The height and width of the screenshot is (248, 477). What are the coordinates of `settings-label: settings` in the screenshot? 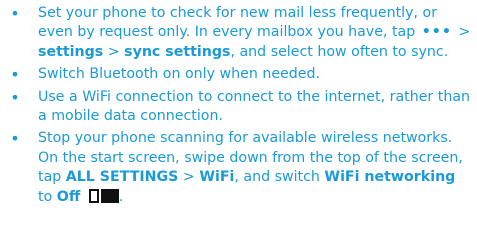 It's located at (71, 51).